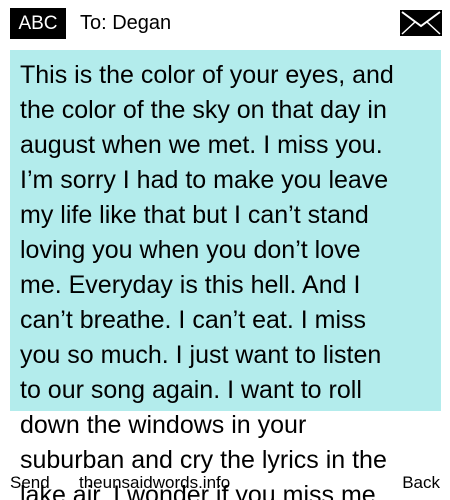  What do you see at coordinates (125, 23) in the screenshot?
I see `recipient-field: To: Degan` at bounding box center [125, 23].